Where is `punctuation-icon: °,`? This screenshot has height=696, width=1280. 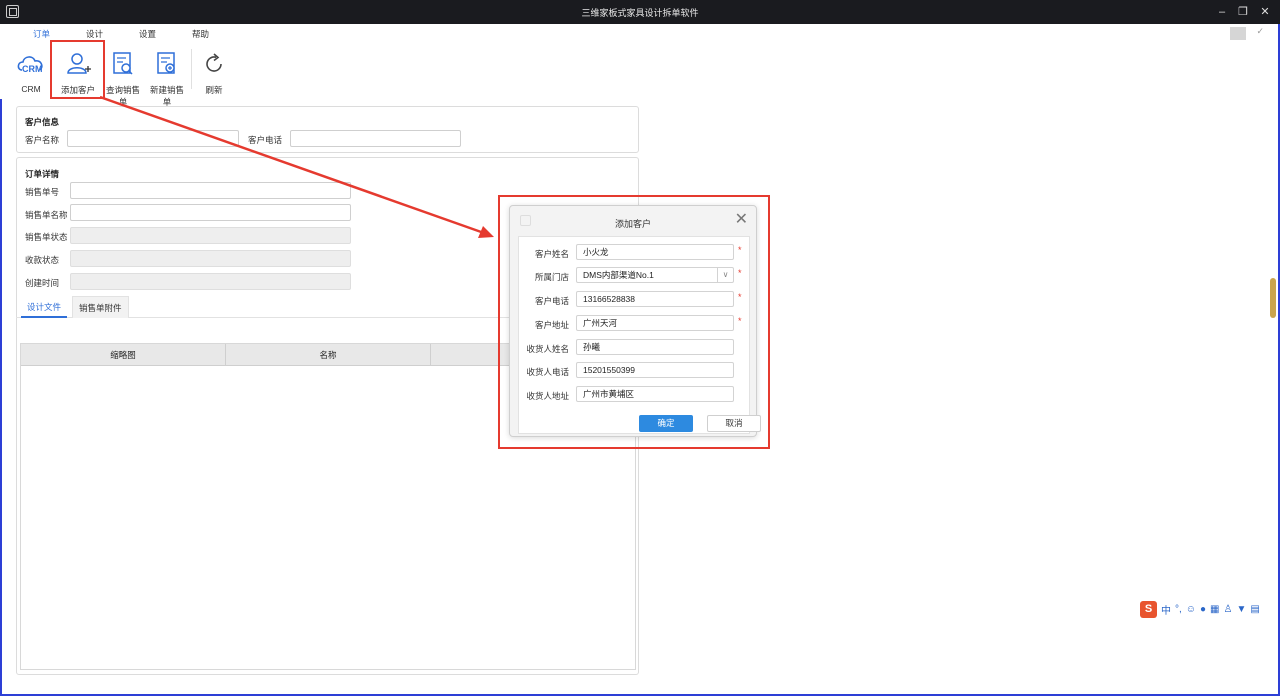 punctuation-icon: °, is located at coordinates (1178, 609).